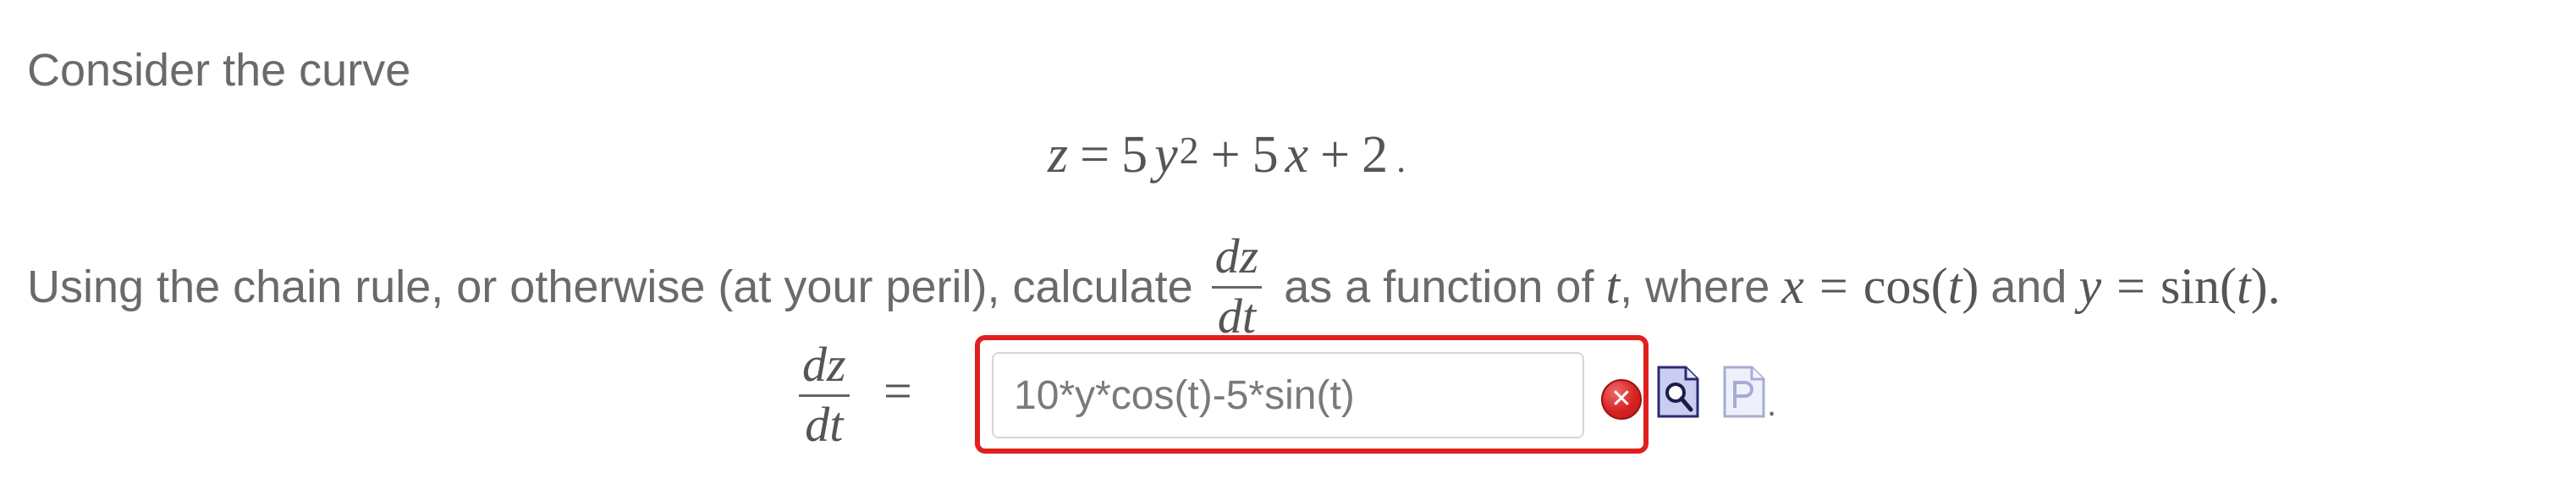  What do you see at coordinates (1288, 395) in the screenshot?
I see `answer-input` at bounding box center [1288, 395].